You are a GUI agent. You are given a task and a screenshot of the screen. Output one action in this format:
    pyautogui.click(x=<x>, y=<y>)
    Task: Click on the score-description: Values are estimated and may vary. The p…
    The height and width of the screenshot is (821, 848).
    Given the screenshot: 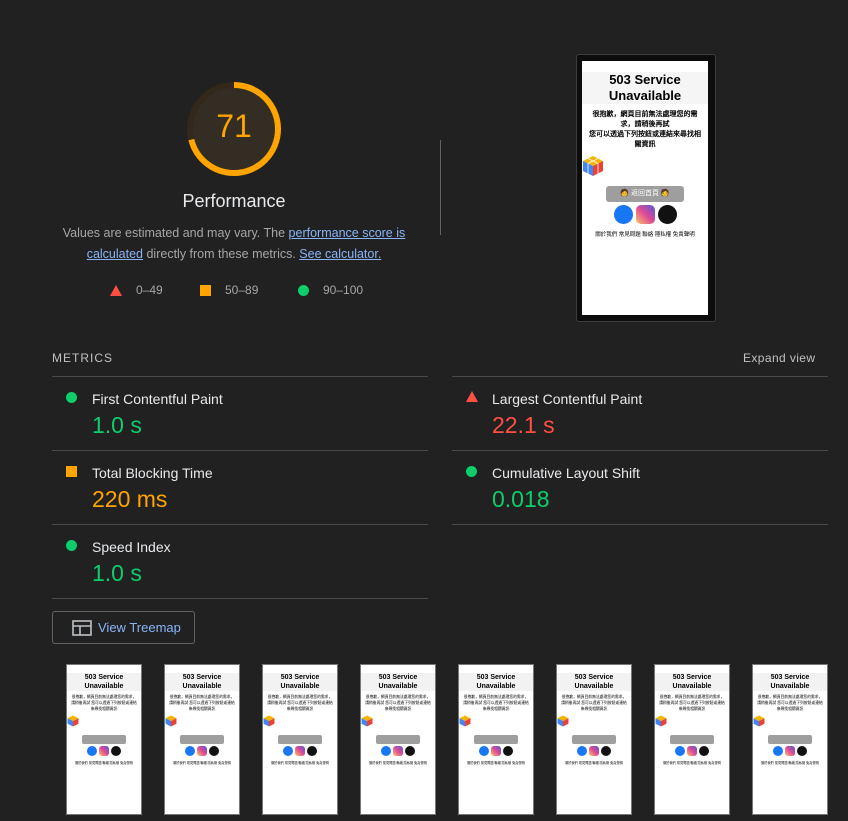 What is the action you would take?
    pyautogui.click(x=234, y=243)
    